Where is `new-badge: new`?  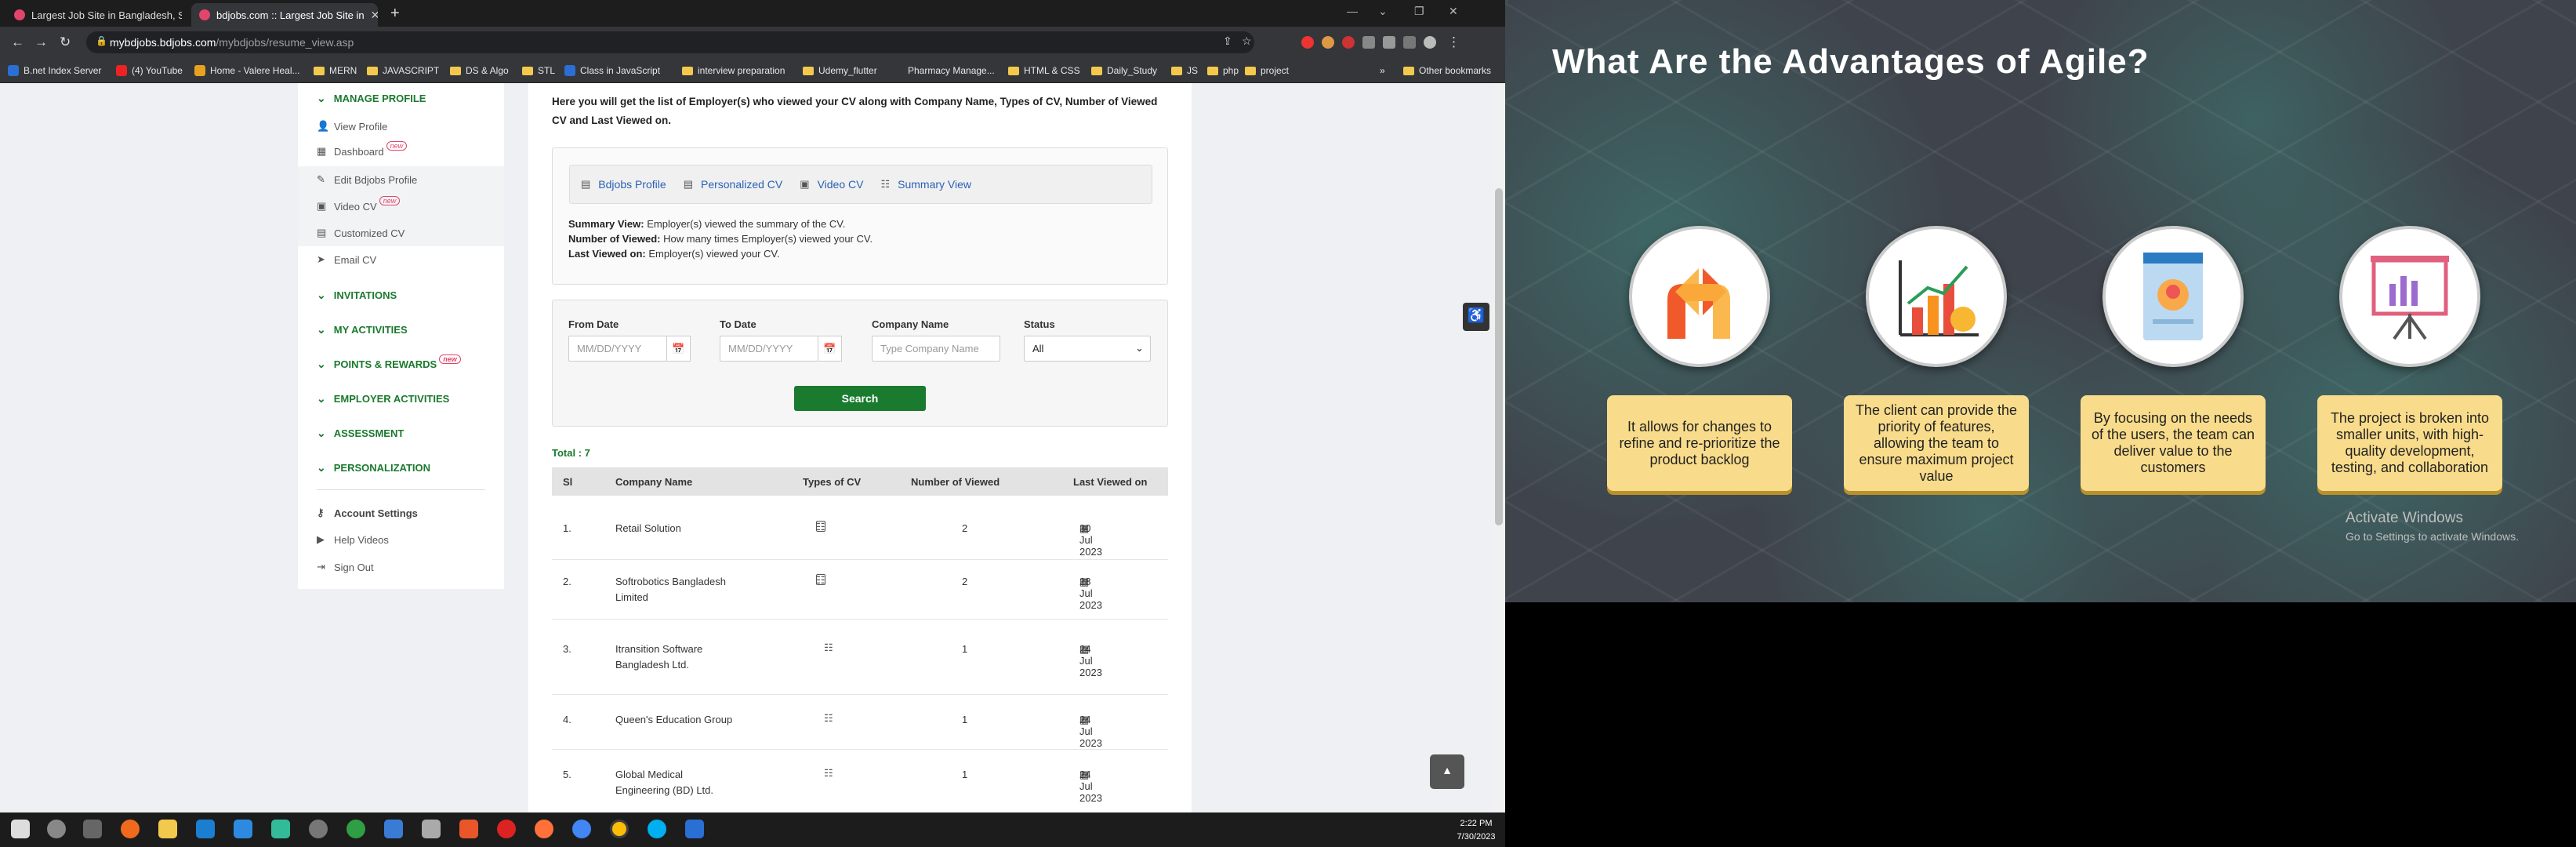
new-badge: new is located at coordinates (450, 359).